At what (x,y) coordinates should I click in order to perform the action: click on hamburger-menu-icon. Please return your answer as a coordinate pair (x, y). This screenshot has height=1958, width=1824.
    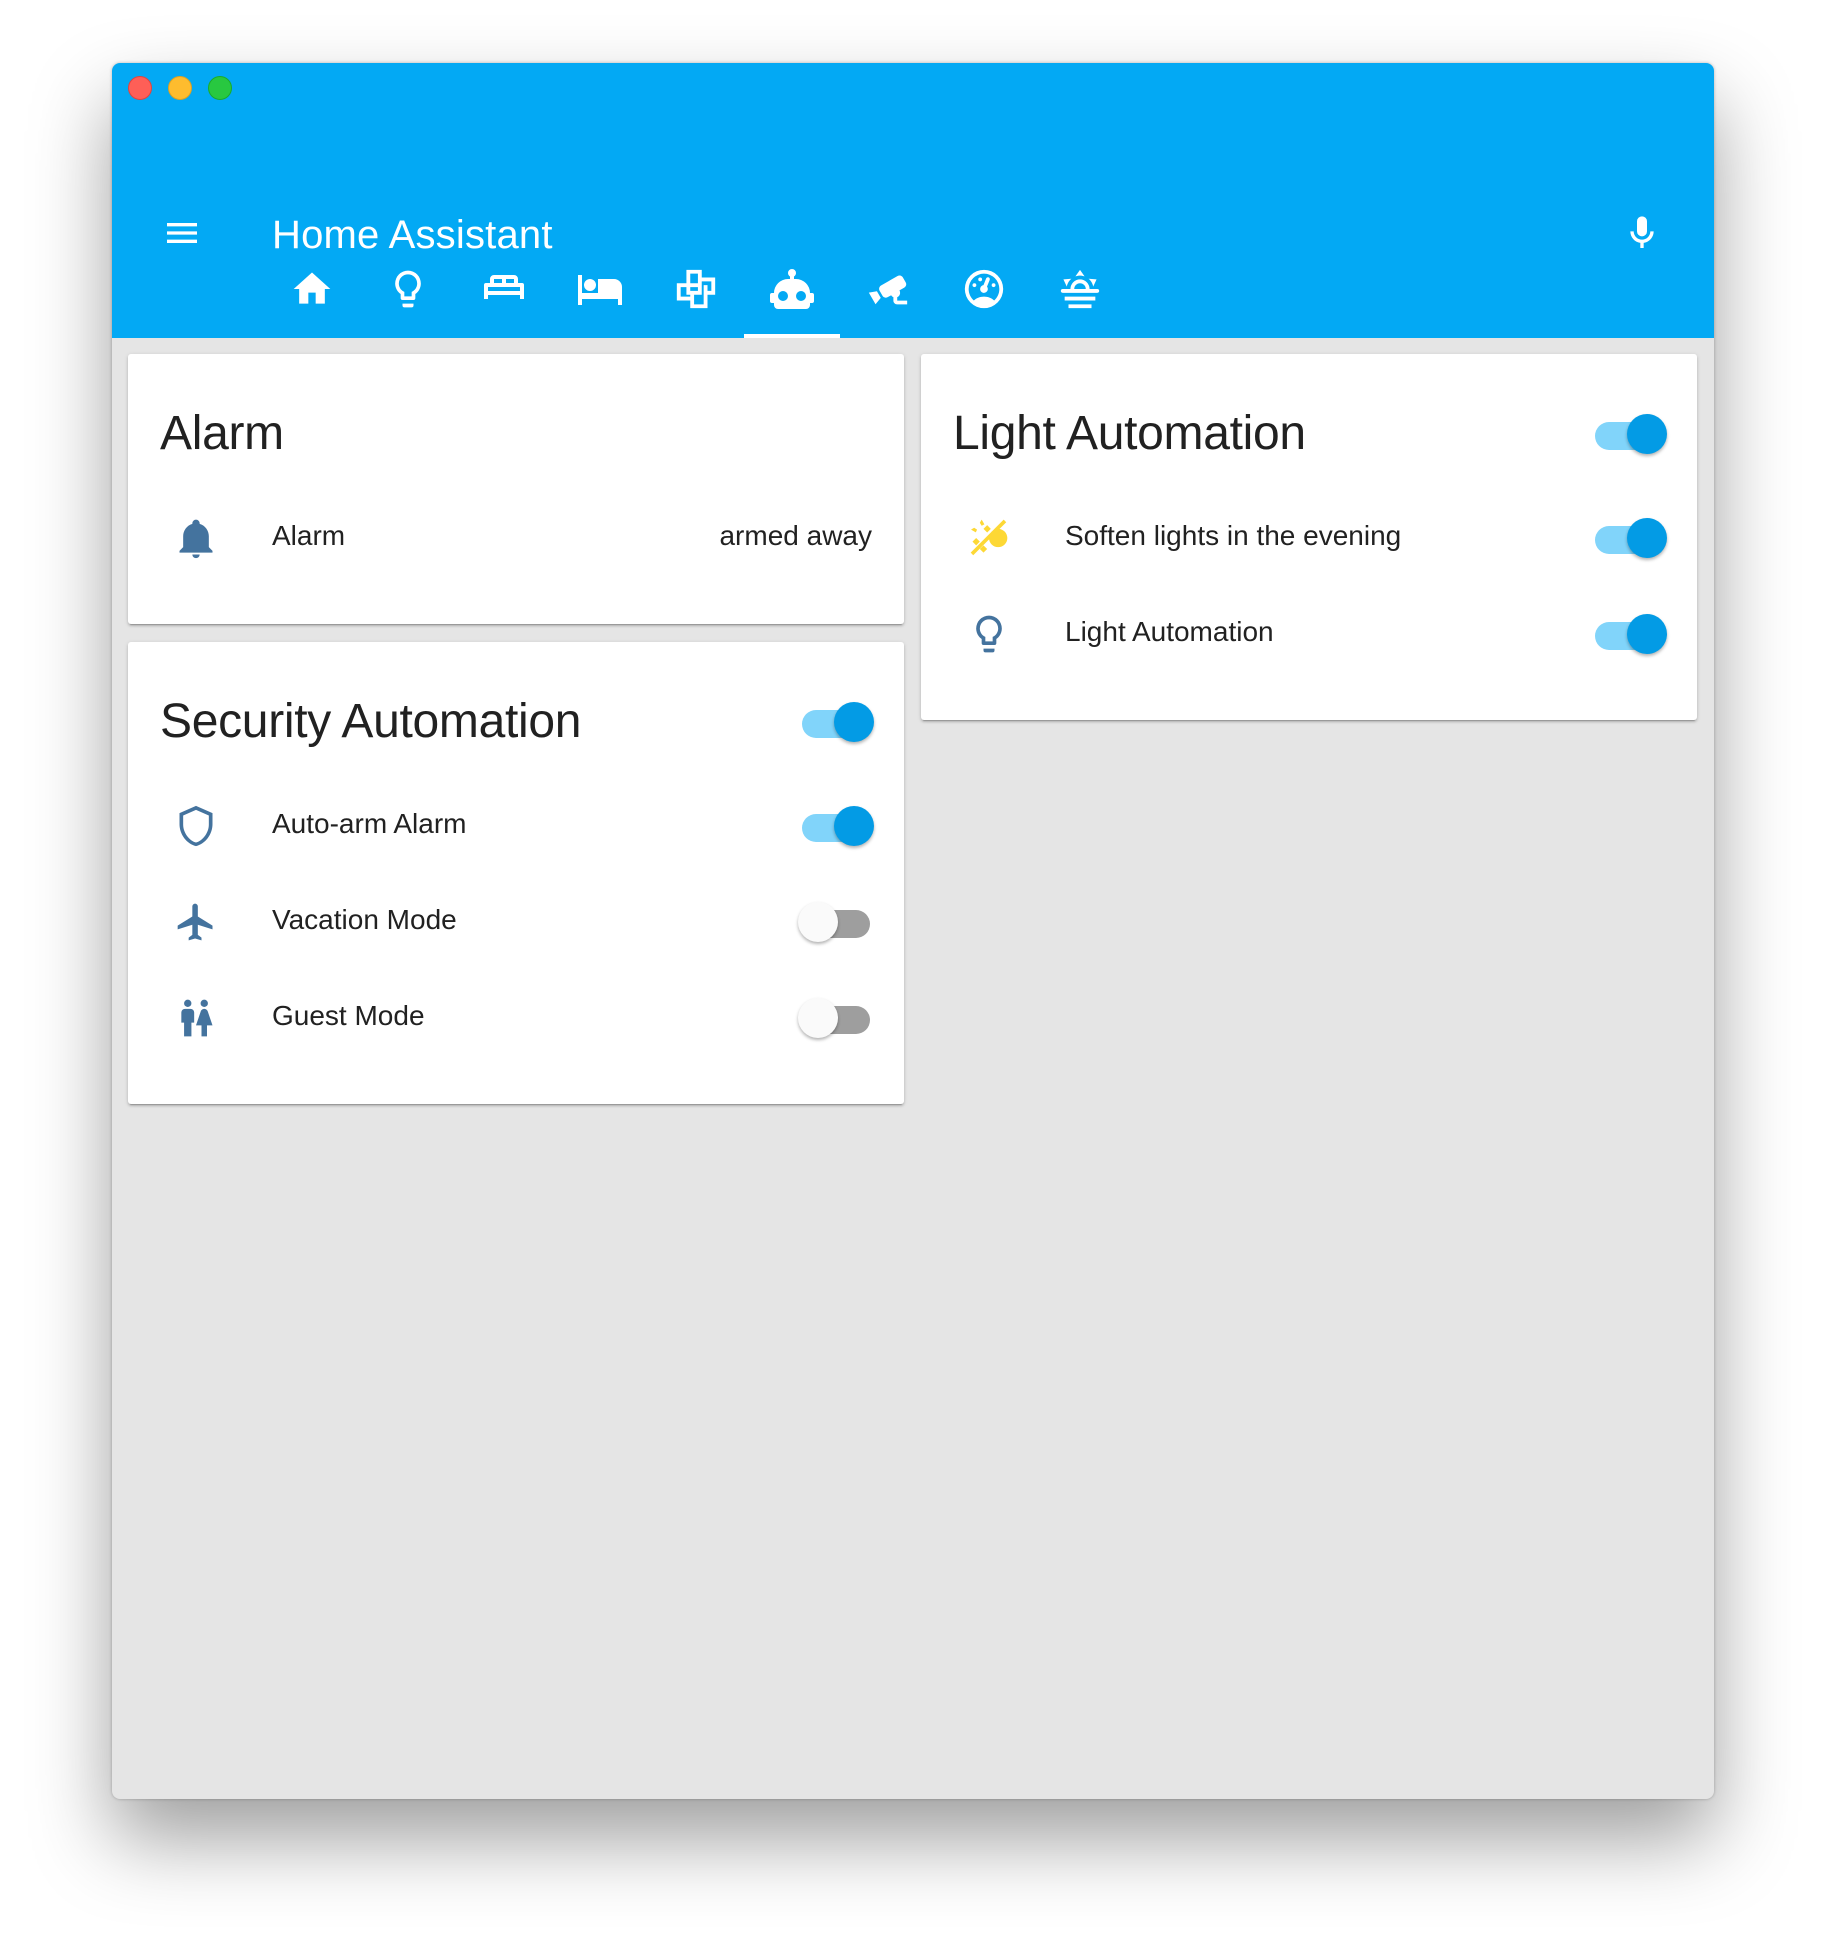
    Looking at the image, I should click on (182, 233).